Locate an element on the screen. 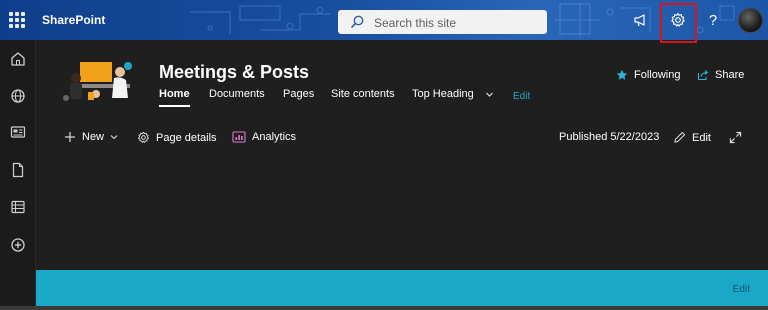 The image size is (768, 310). following-button: Following is located at coordinates (648, 75).